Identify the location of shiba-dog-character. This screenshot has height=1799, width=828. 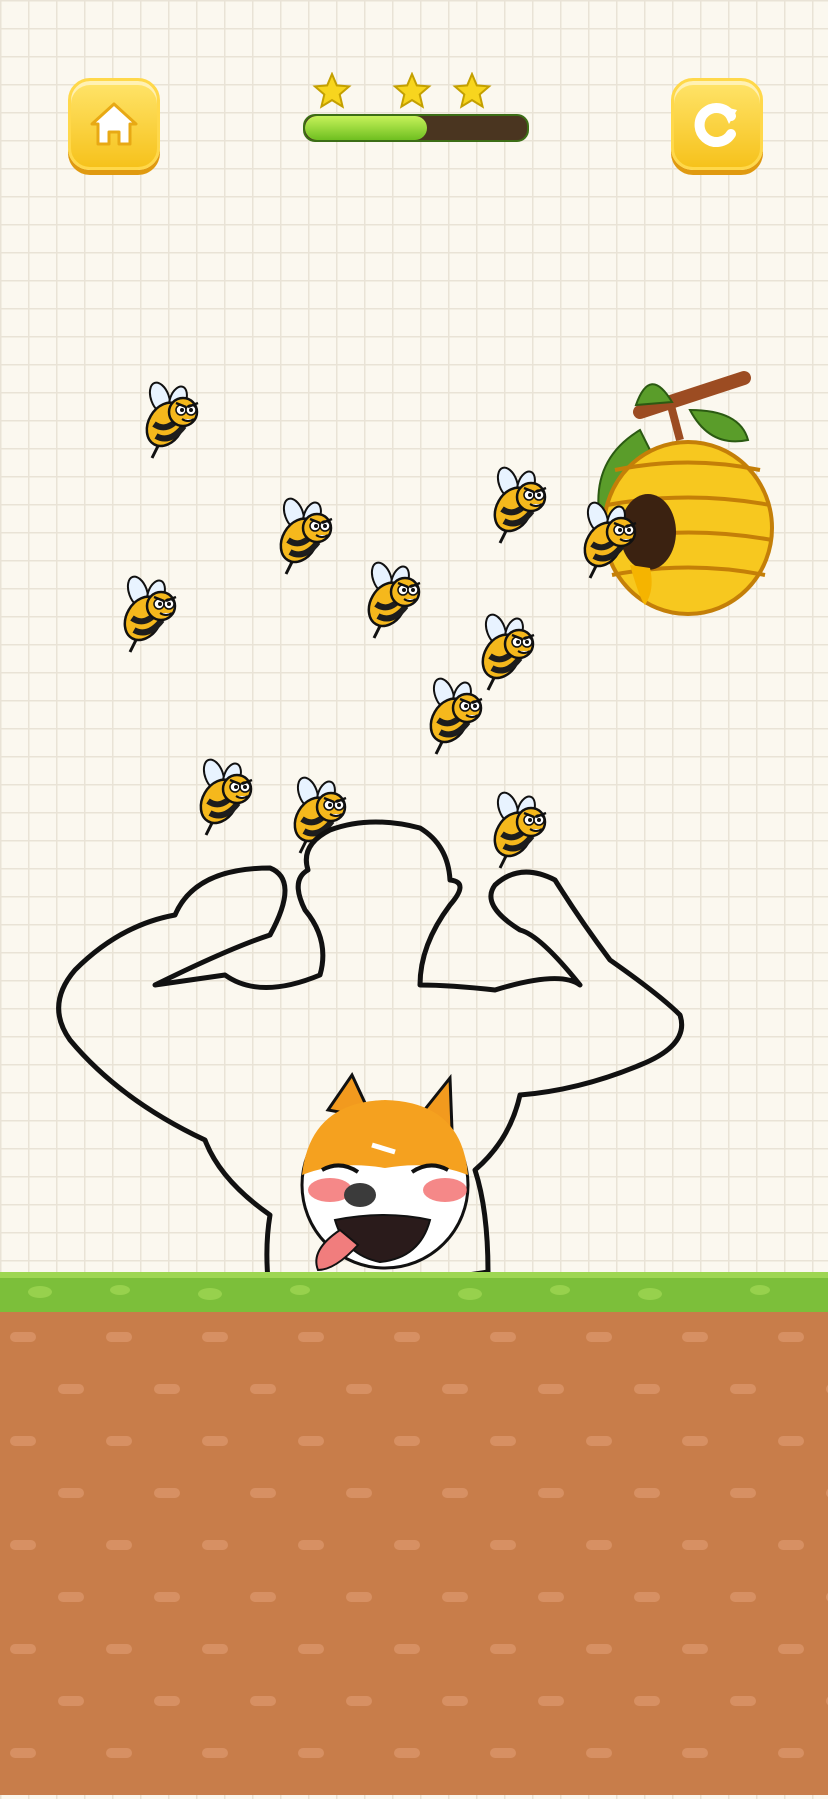
(385, 1171).